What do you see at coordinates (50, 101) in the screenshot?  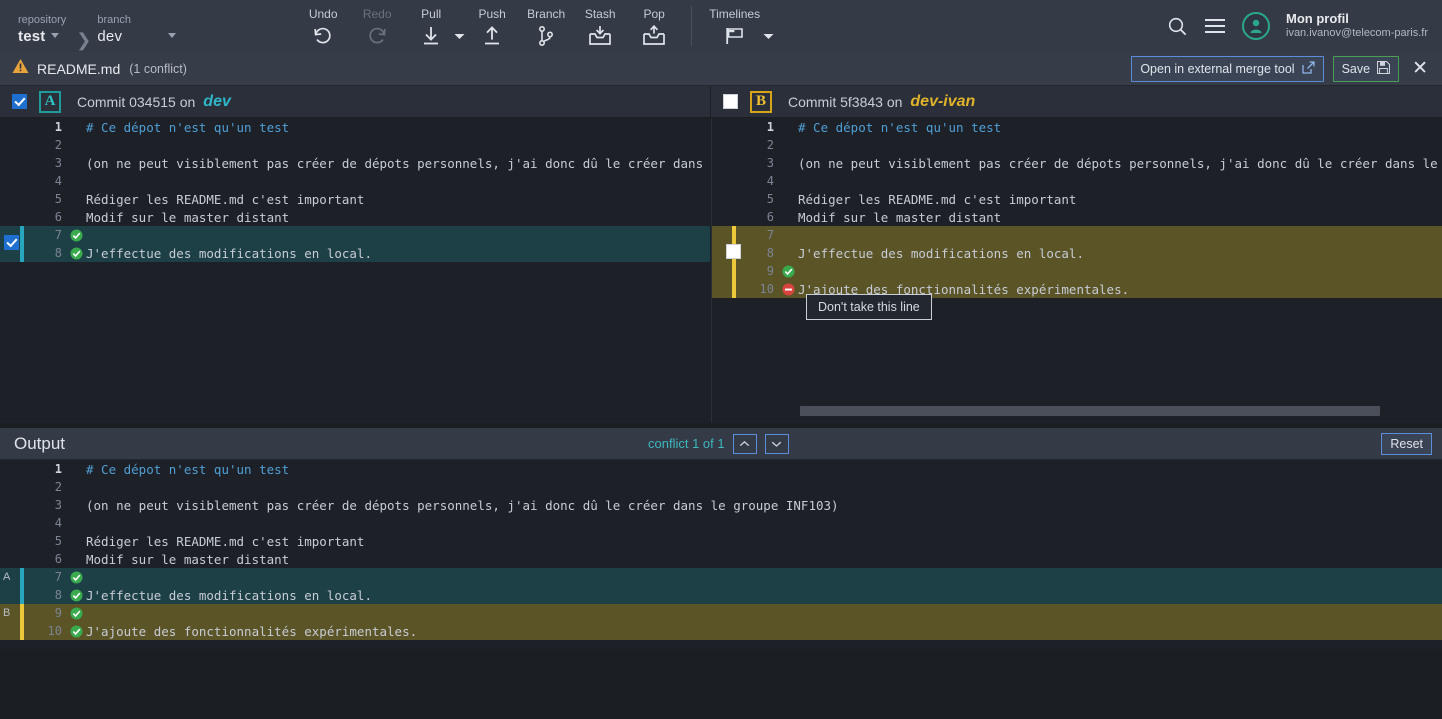 I see `side-a-badge: A` at bounding box center [50, 101].